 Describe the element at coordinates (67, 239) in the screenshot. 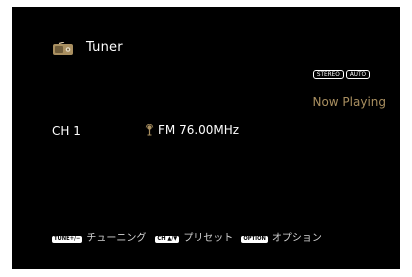

I see `tune-key-icon: TUNE+/−` at that location.